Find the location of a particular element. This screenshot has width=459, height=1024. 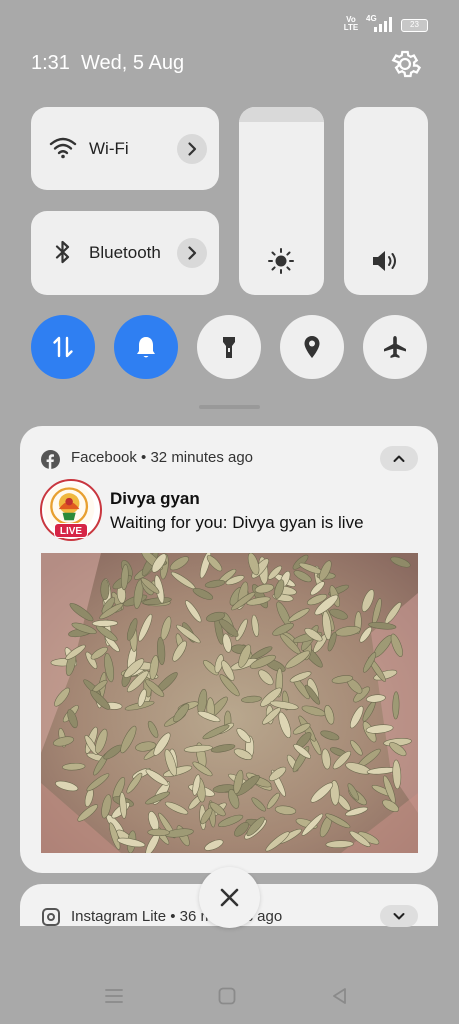

instagram-app-icon is located at coordinates (51, 917).